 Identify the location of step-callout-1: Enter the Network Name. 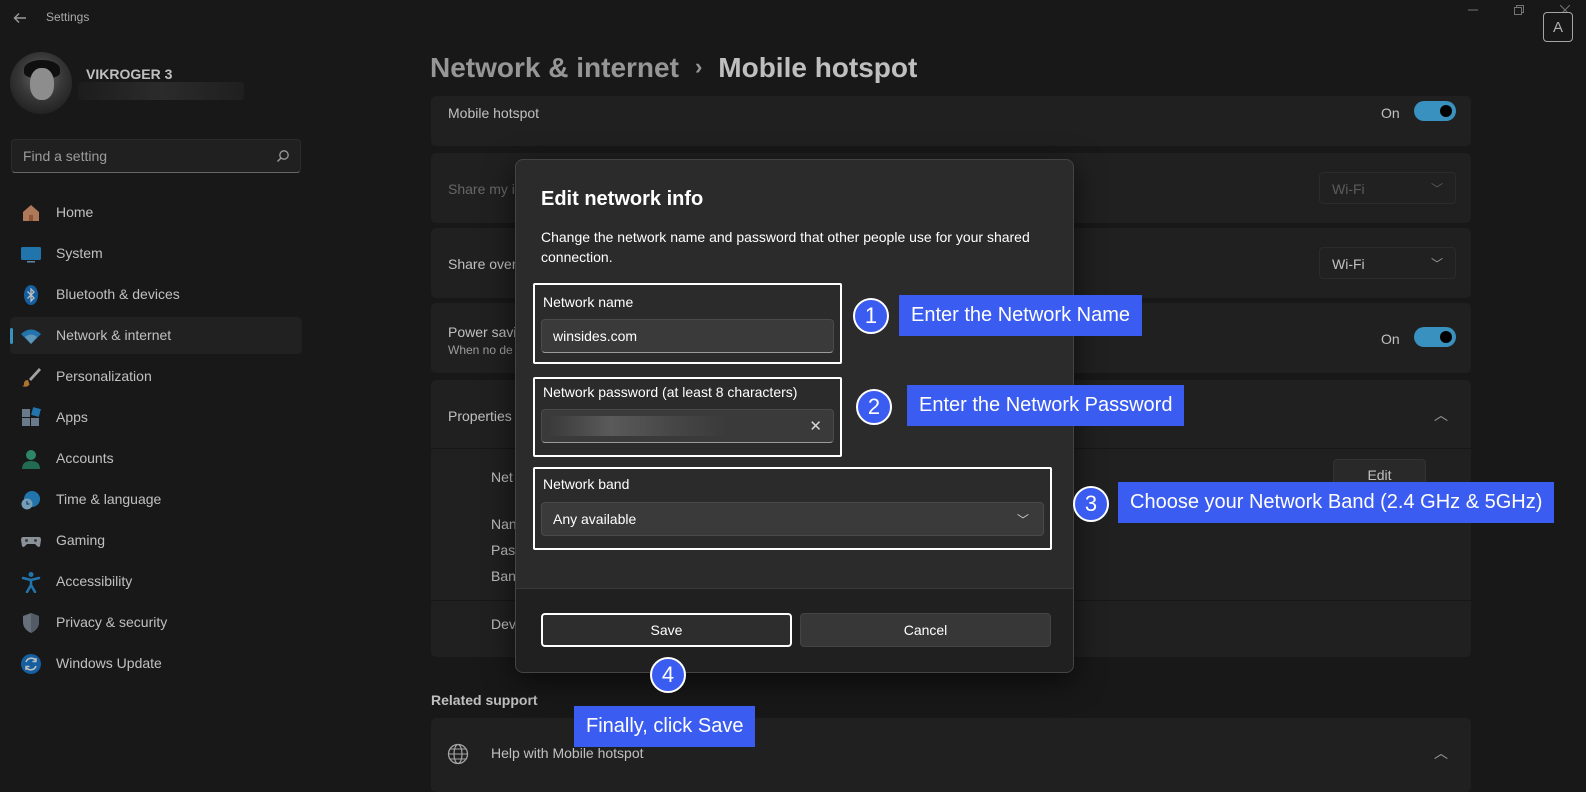
(1020, 315).